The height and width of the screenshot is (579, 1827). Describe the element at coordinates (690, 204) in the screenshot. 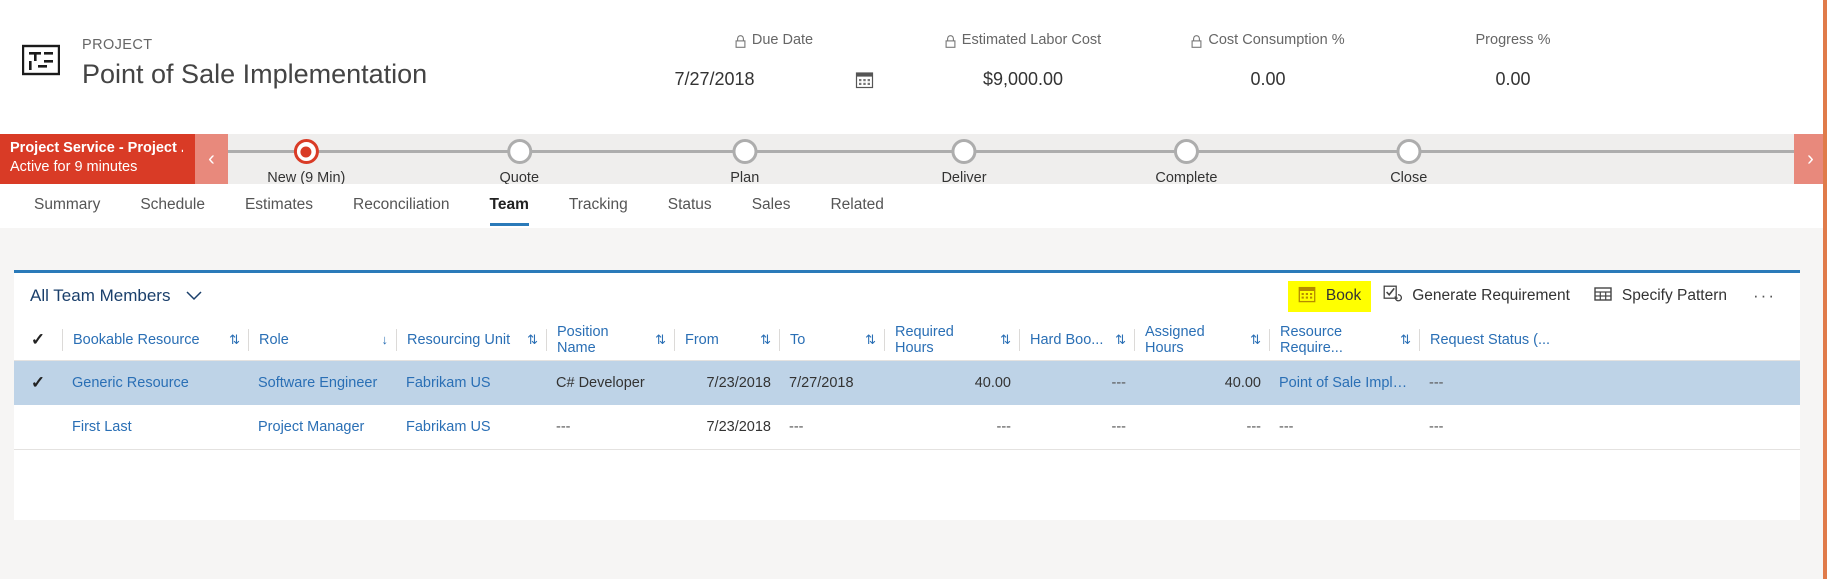

I see `tab-status: Status` at that location.